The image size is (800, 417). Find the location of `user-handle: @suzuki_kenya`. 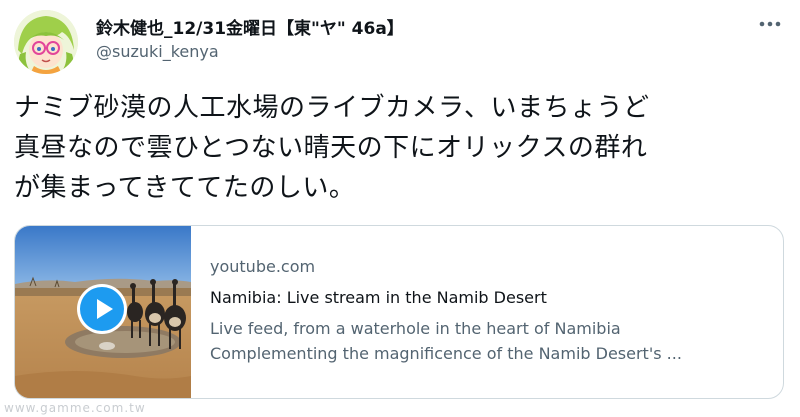

user-handle: @suzuki_kenya is located at coordinates (157, 51).